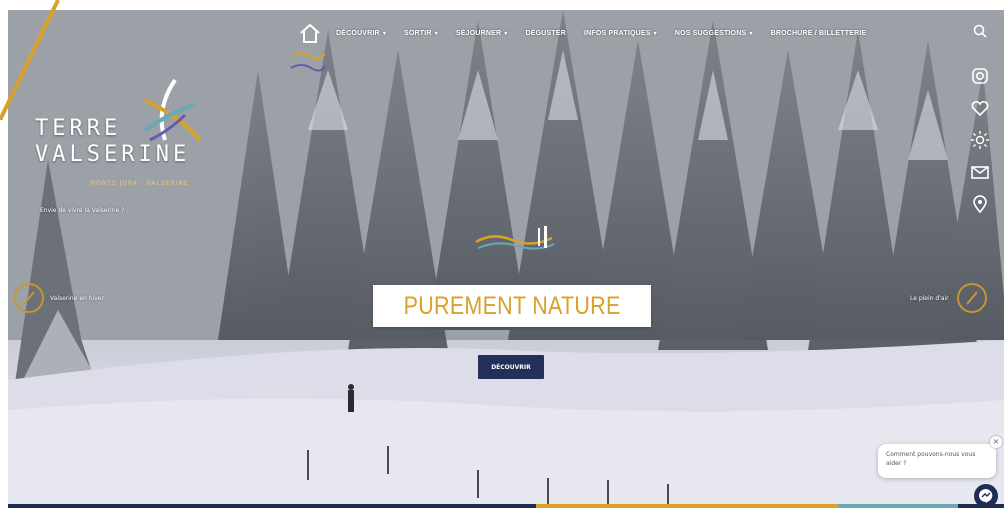 The image size is (1004, 508). I want to click on hero-title: PUREMENT NATURE, so click(512, 305).